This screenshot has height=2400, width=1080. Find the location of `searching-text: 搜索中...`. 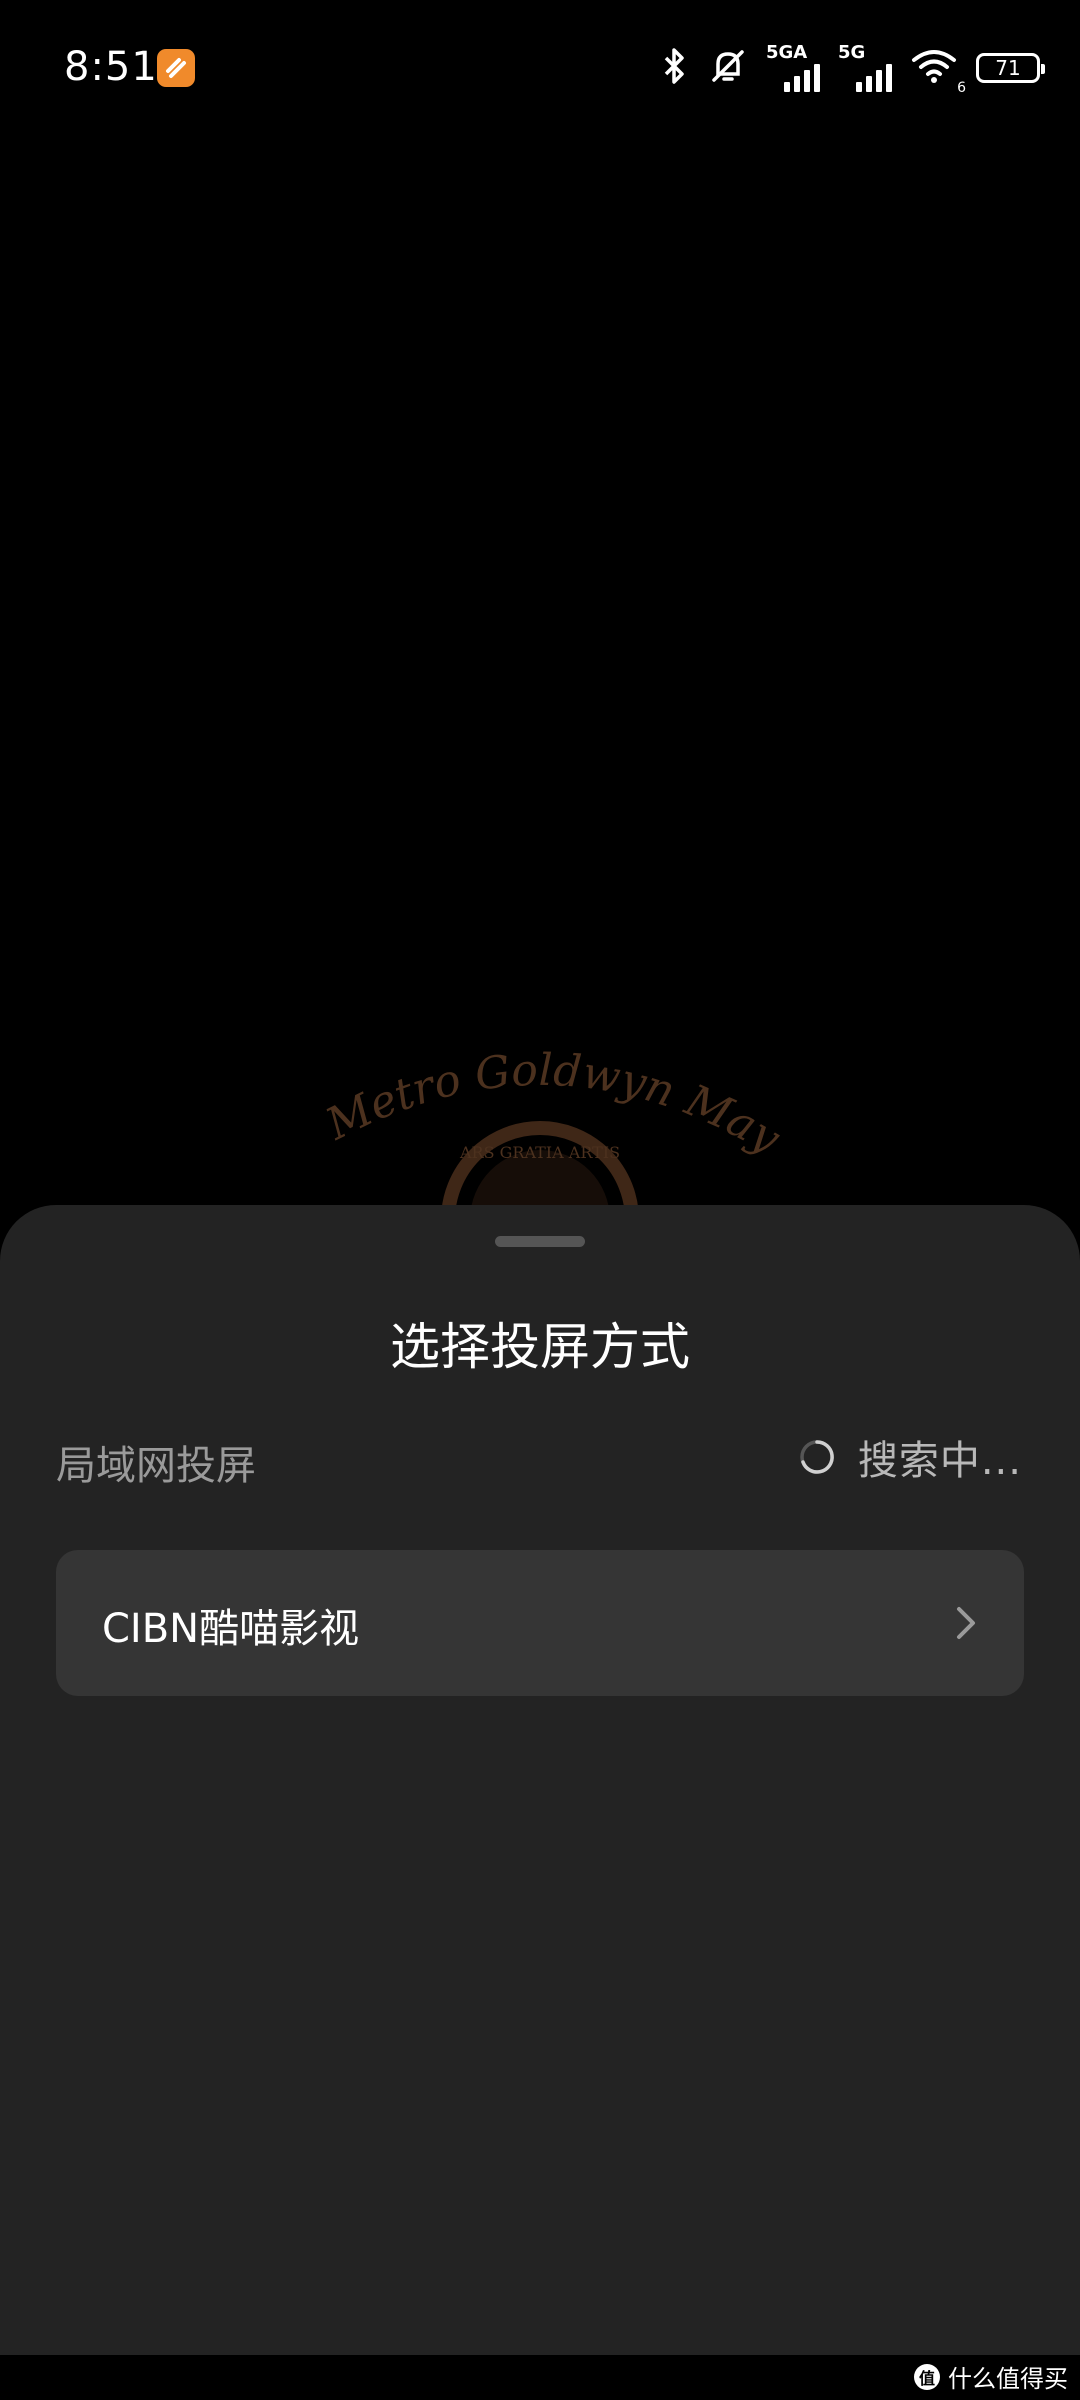

searching-text: 搜索中... is located at coordinates (939, 1461).